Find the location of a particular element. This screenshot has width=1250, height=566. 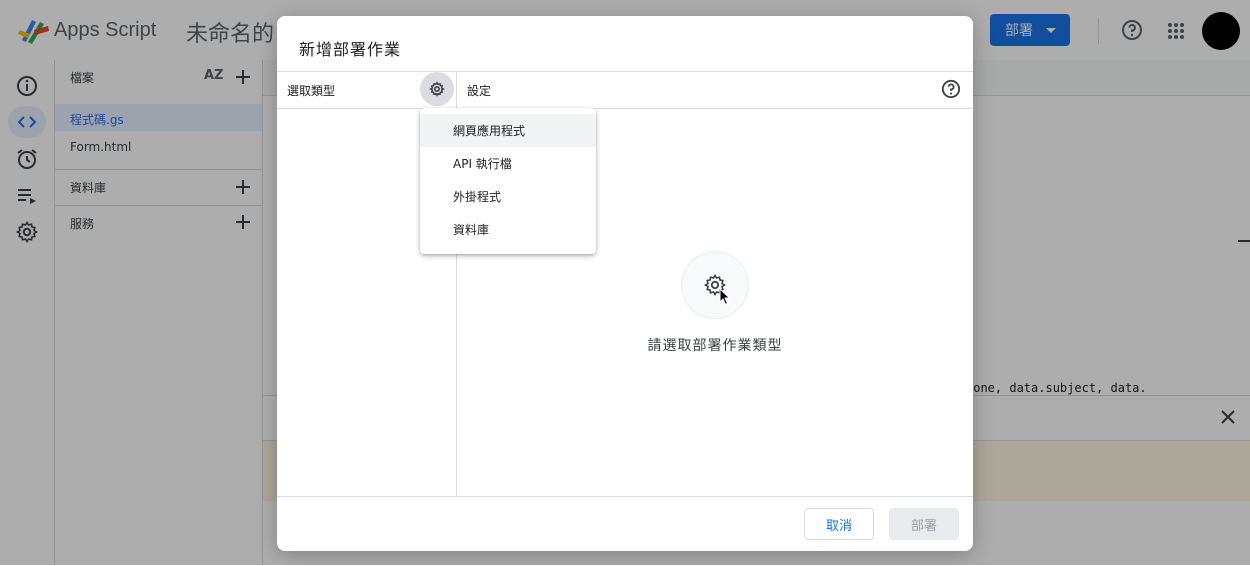

cursor-icon is located at coordinates (725, 297).